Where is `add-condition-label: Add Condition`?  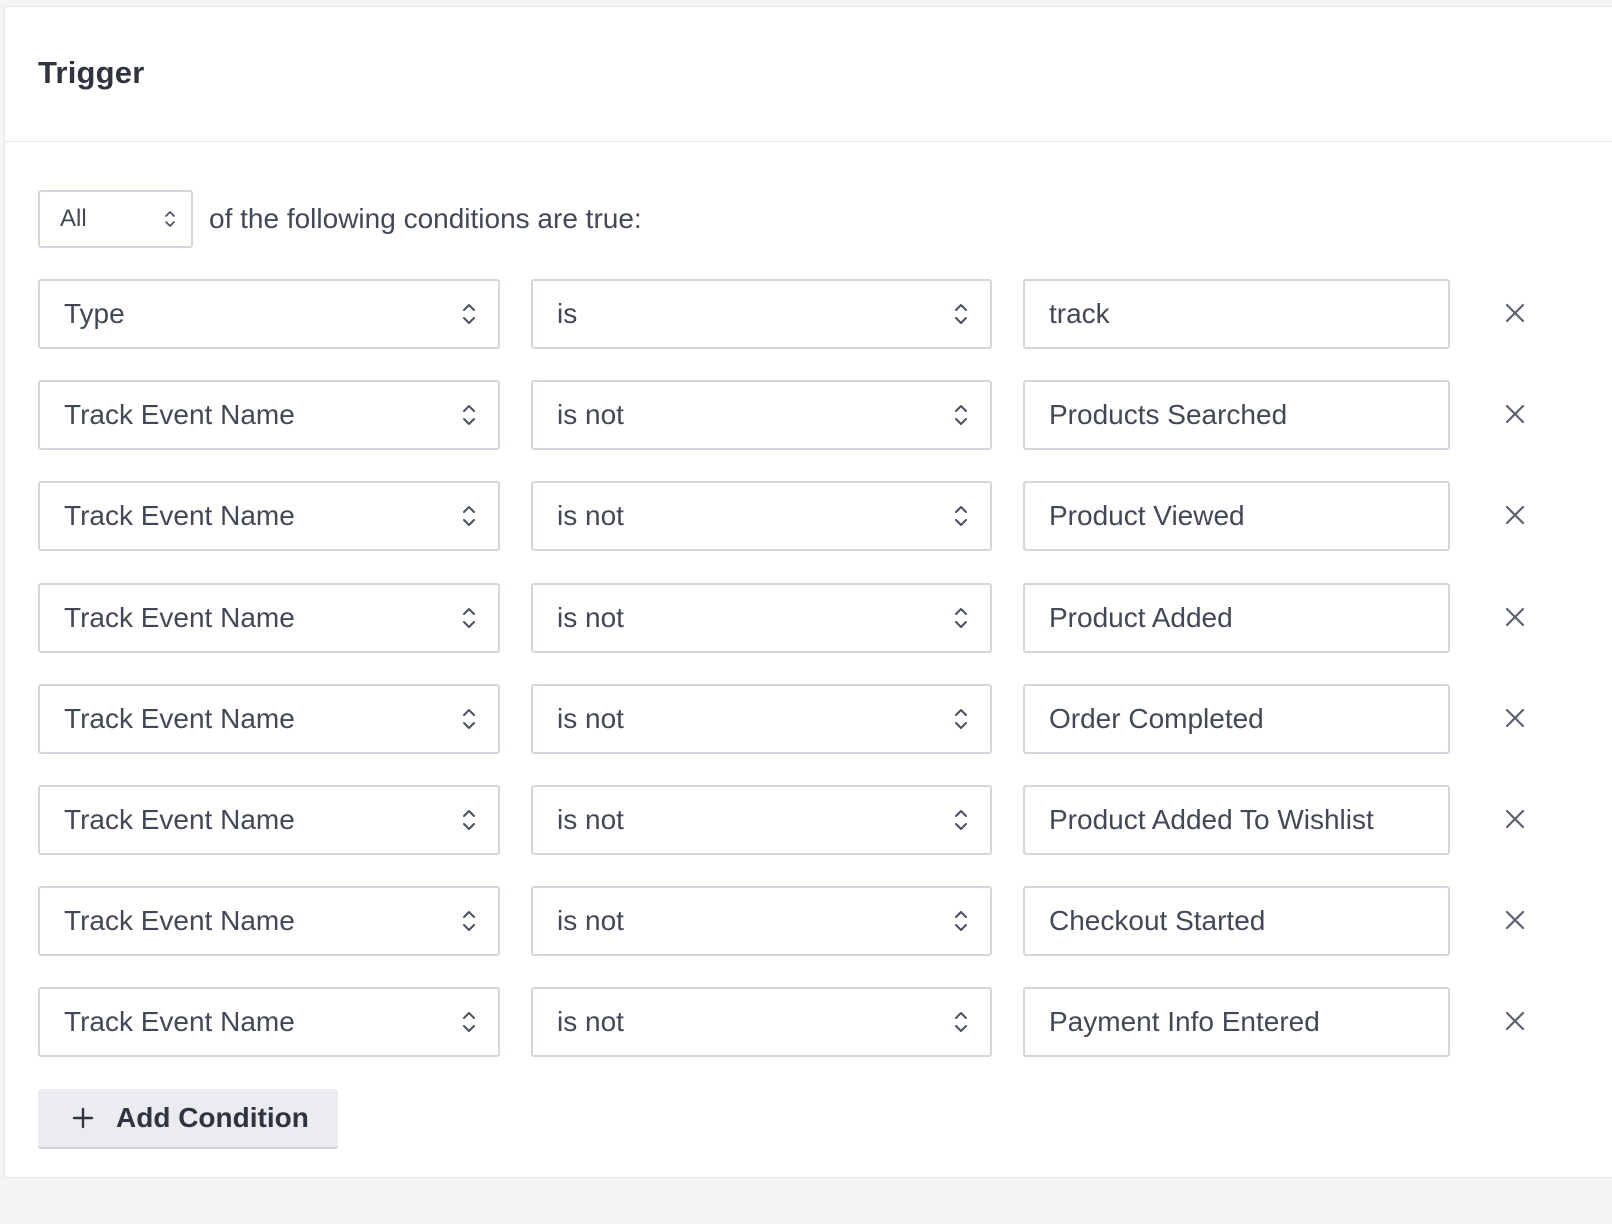 add-condition-label: Add Condition is located at coordinates (212, 1117).